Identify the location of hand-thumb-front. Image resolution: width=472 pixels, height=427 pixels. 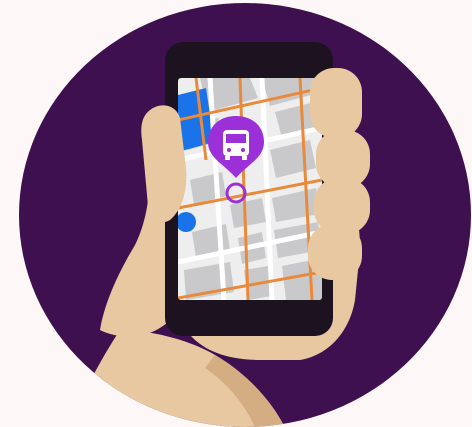
(164, 164).